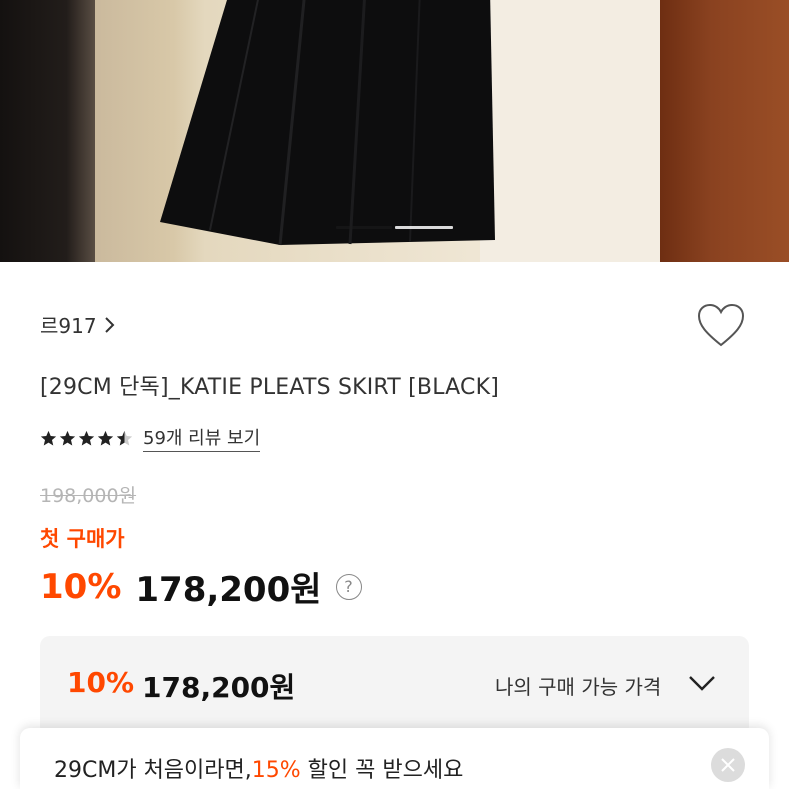 The image size is (789, 789). Describe the element at coordinates (109, 324) in the screenshot. I see `chevron-right-icon` at that location.